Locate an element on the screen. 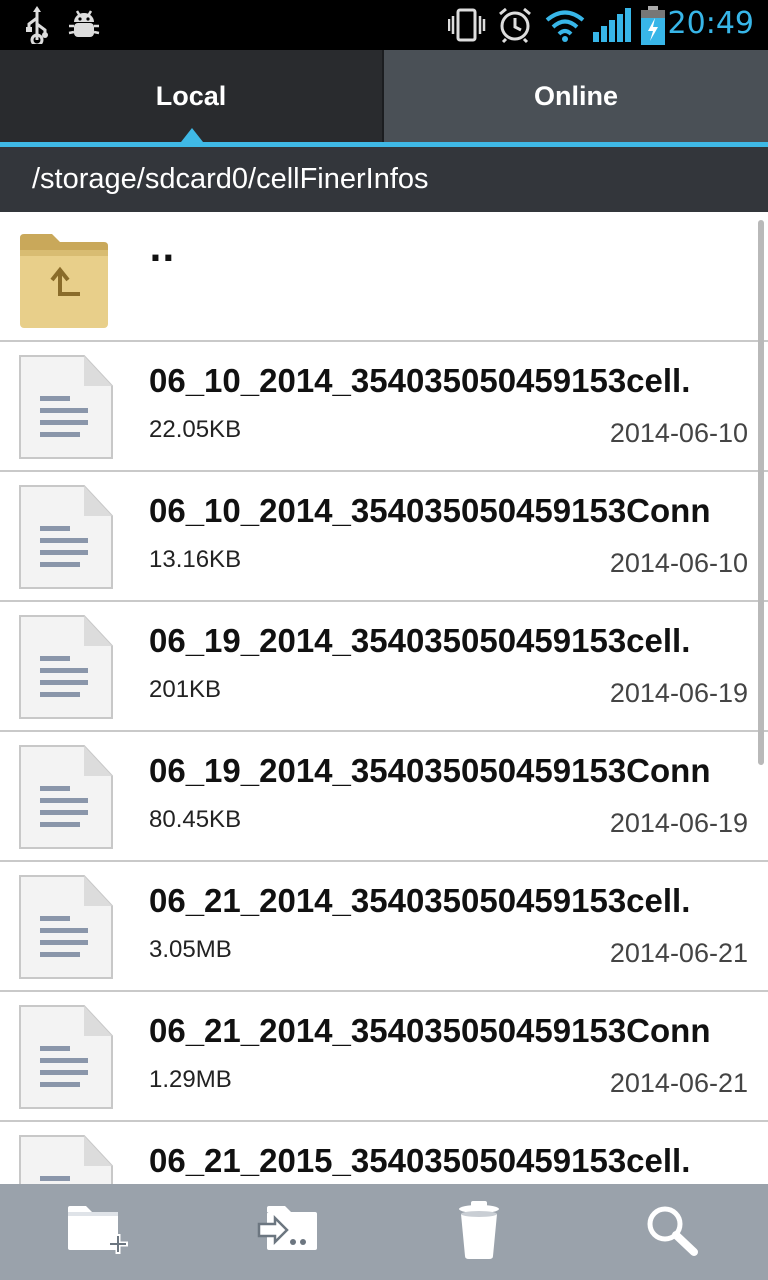 This screenshot has height=1280, width=768. move-button is located at coordinates (289, 1232).